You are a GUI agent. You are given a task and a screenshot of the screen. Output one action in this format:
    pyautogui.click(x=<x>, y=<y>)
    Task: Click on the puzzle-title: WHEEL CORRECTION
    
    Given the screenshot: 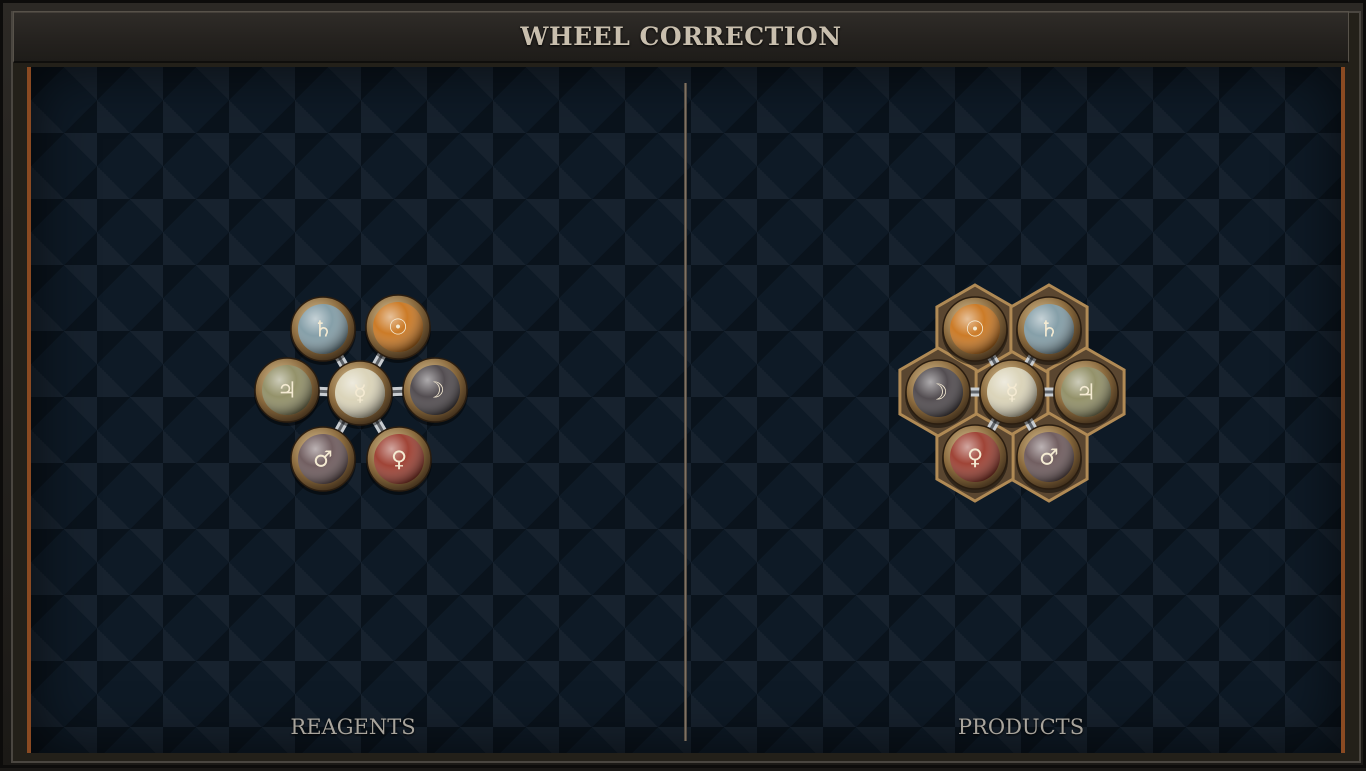 What is the action you would take?
    pyautogui.click(x=681, y=36)
    